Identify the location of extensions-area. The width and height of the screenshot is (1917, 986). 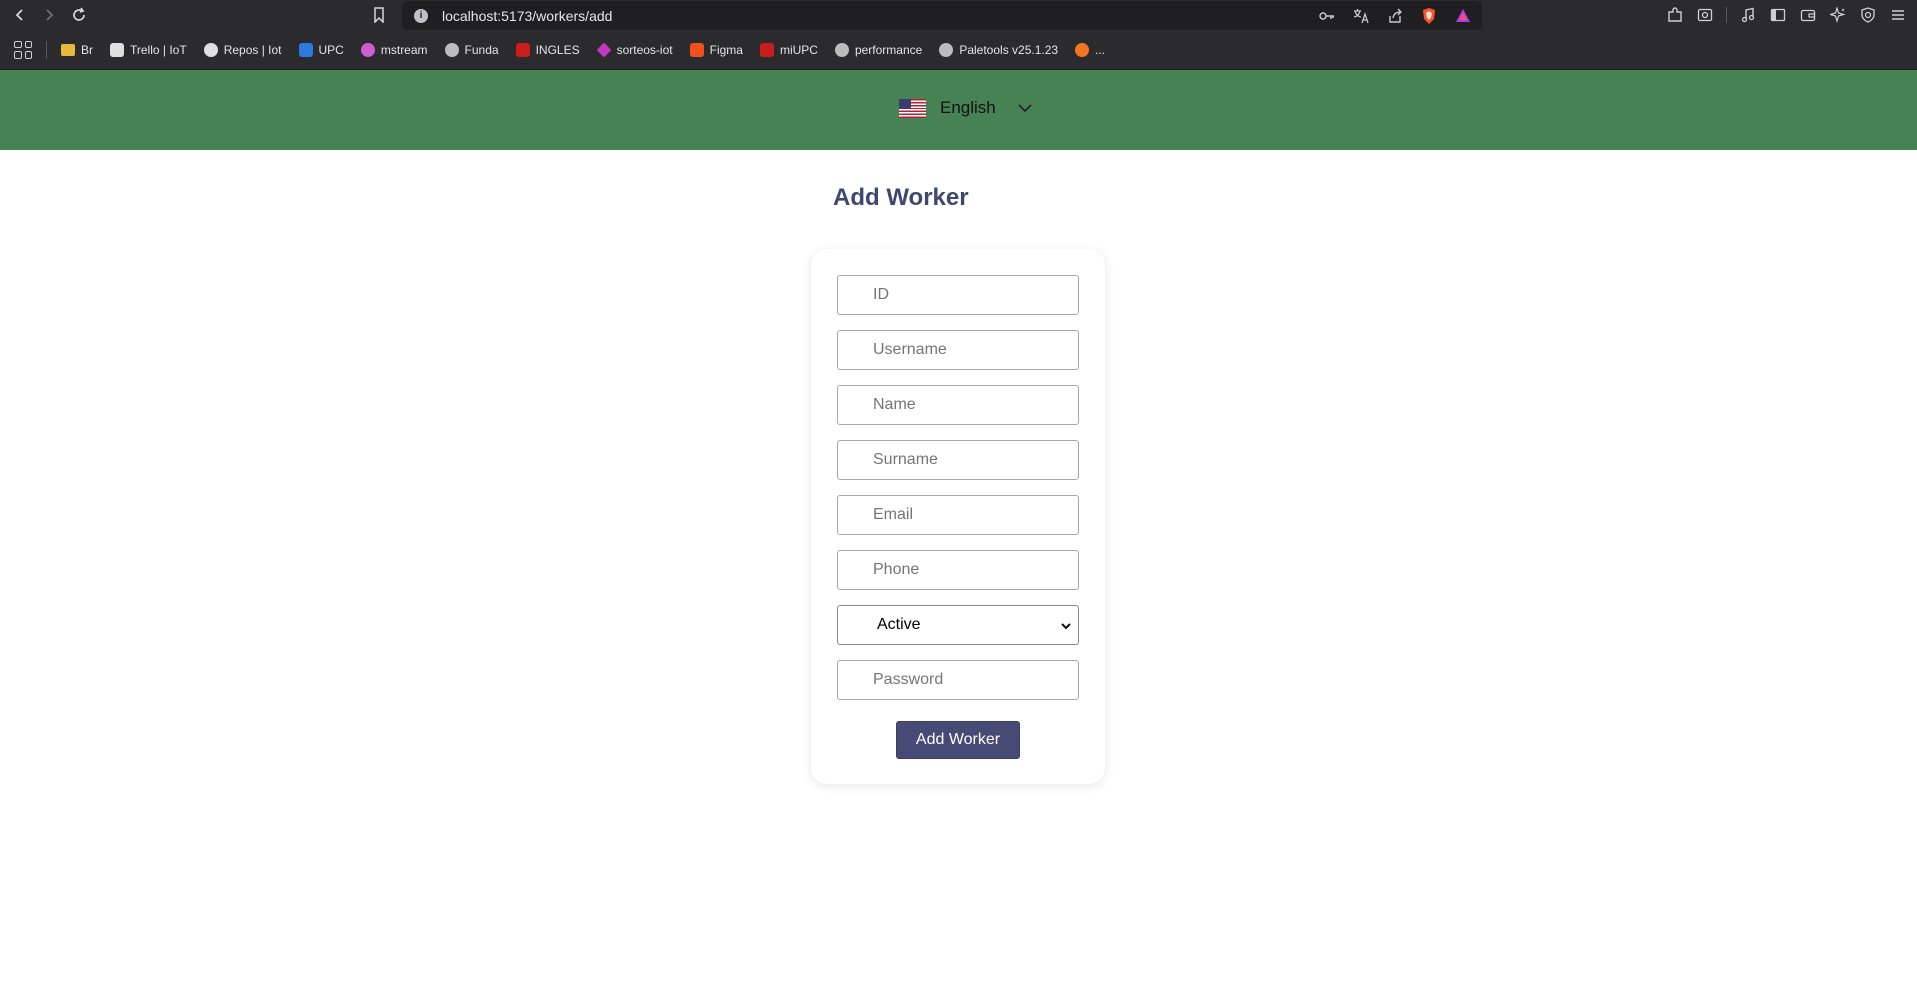
(1786, 15).